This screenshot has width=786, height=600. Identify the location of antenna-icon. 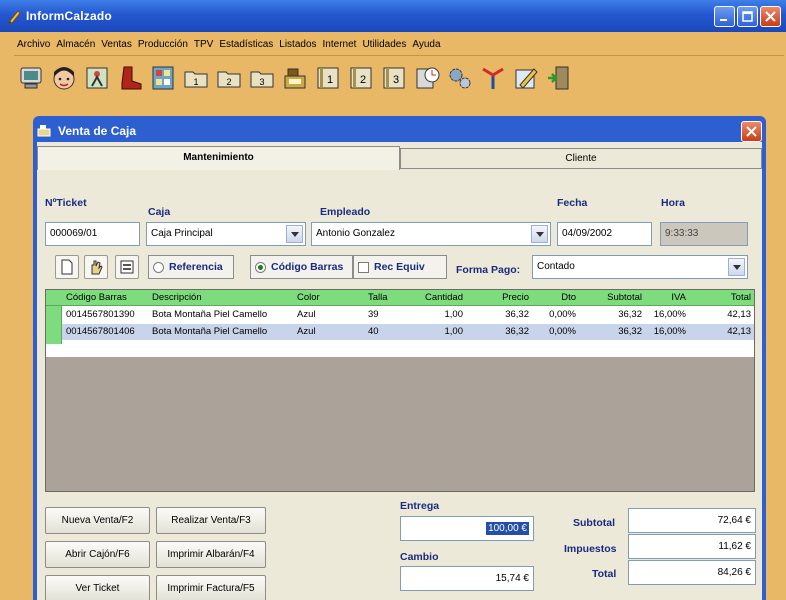
(493, 78).